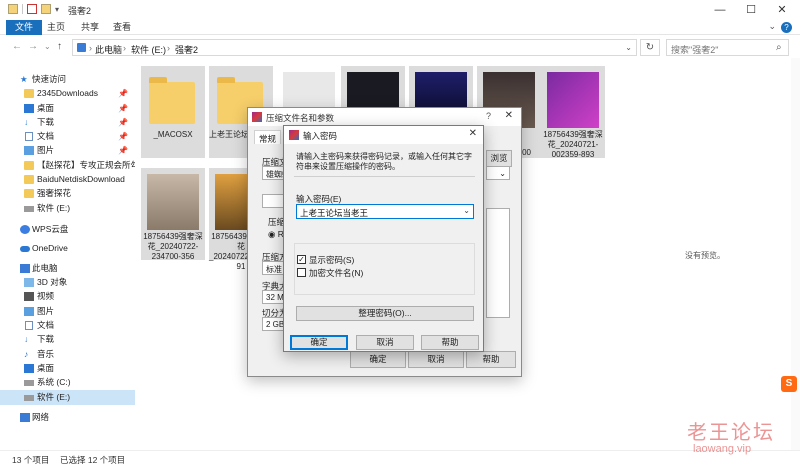 The width and height of the screenshot is (800, 468). What do you see at coordinates (67, 268) in the screenshot?
I see `nav-this-pc: 此电脑` at bounding box center [67, 268].